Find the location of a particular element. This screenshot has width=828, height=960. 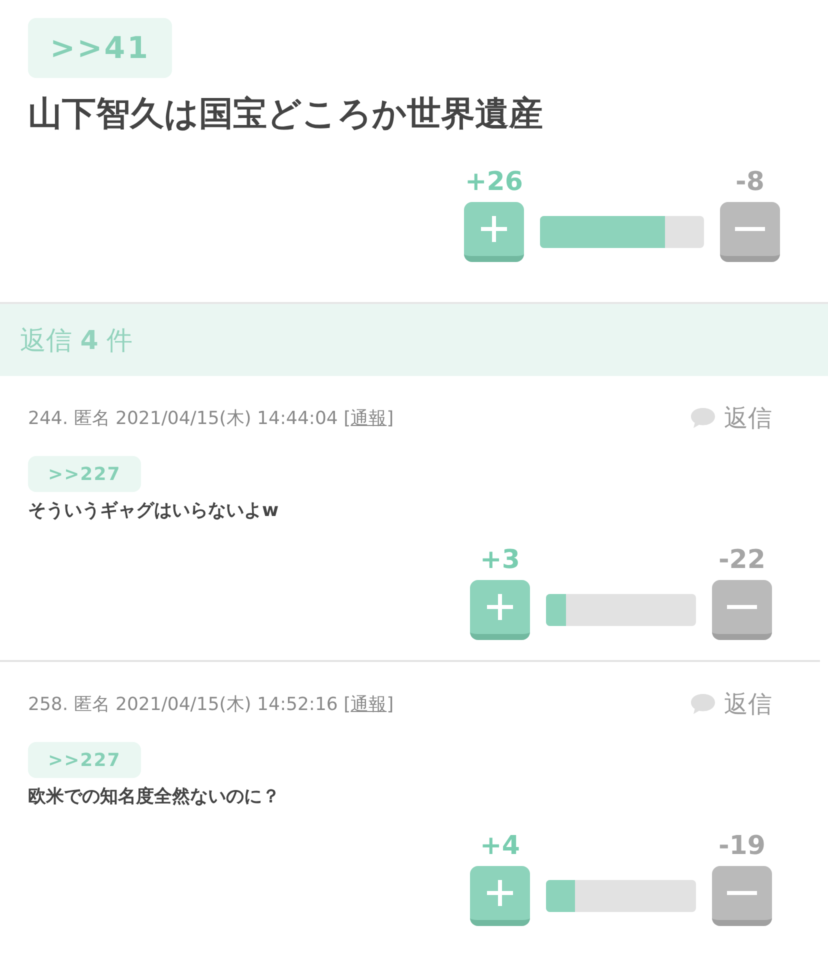

comment-meta: 244. 匿名 2021/04/15(木) 14:44:04 [通報] is located at coordinates (211, 418).